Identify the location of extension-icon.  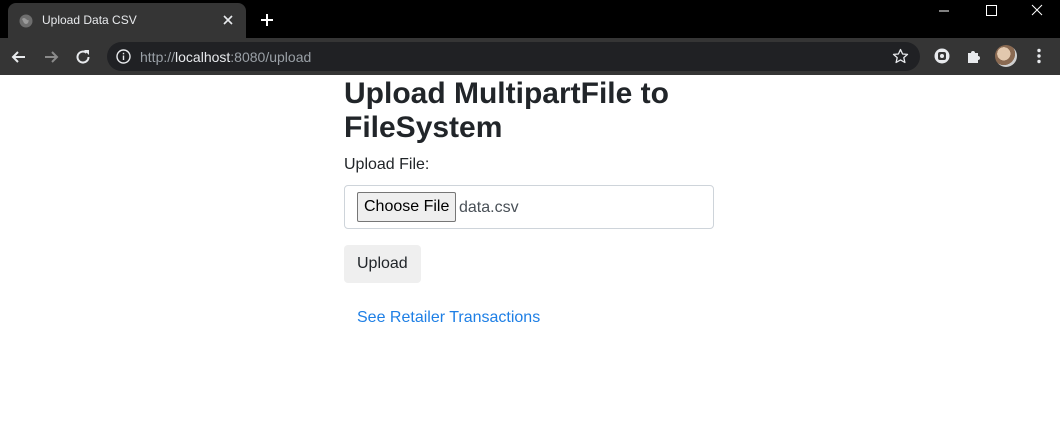
(942, 56).